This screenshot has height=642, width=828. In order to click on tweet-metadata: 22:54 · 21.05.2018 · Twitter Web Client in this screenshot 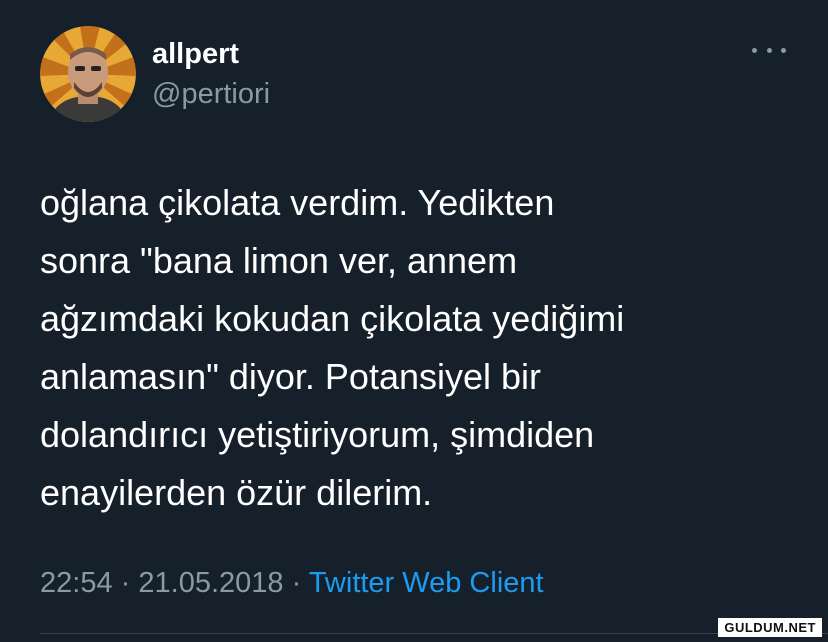, I will do `click(292, 583)`.